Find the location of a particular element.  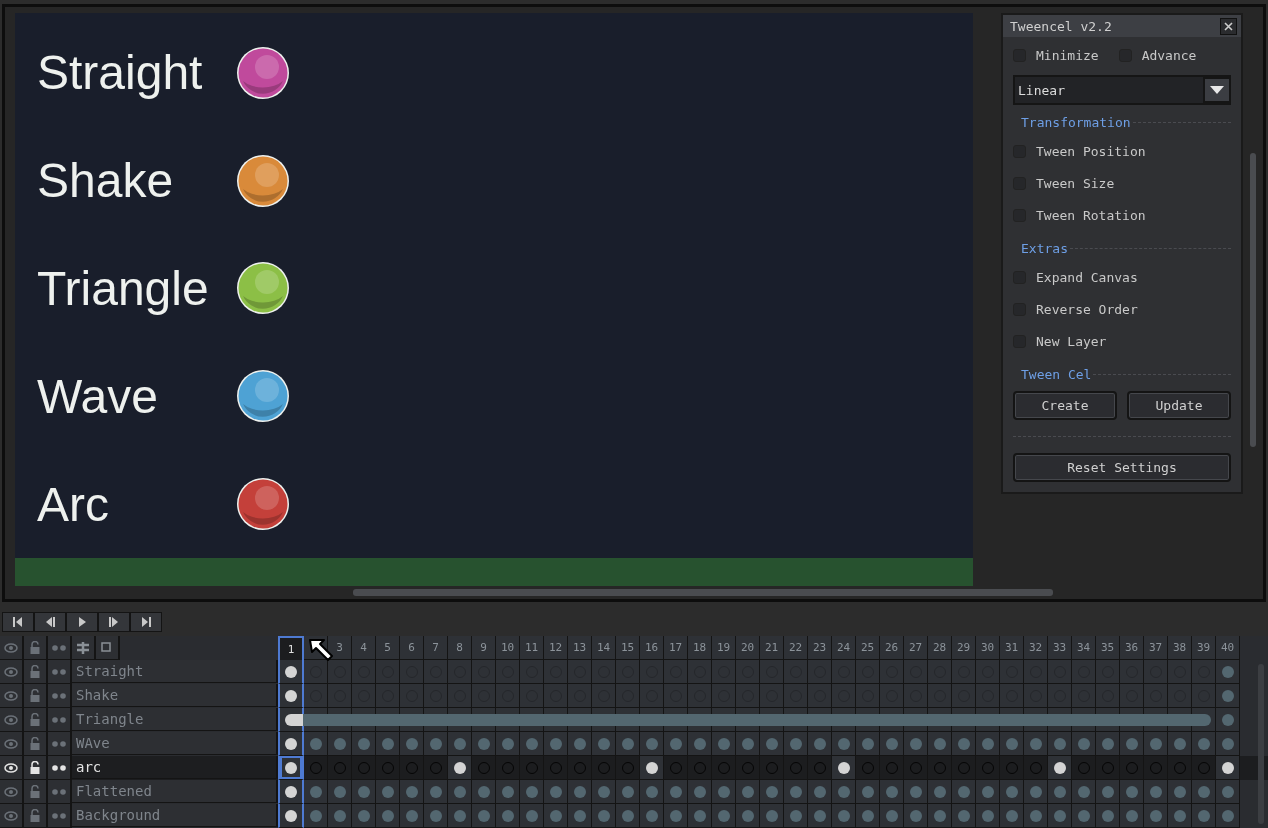

layer-row: Flattened is located at coordinates (175, 791).